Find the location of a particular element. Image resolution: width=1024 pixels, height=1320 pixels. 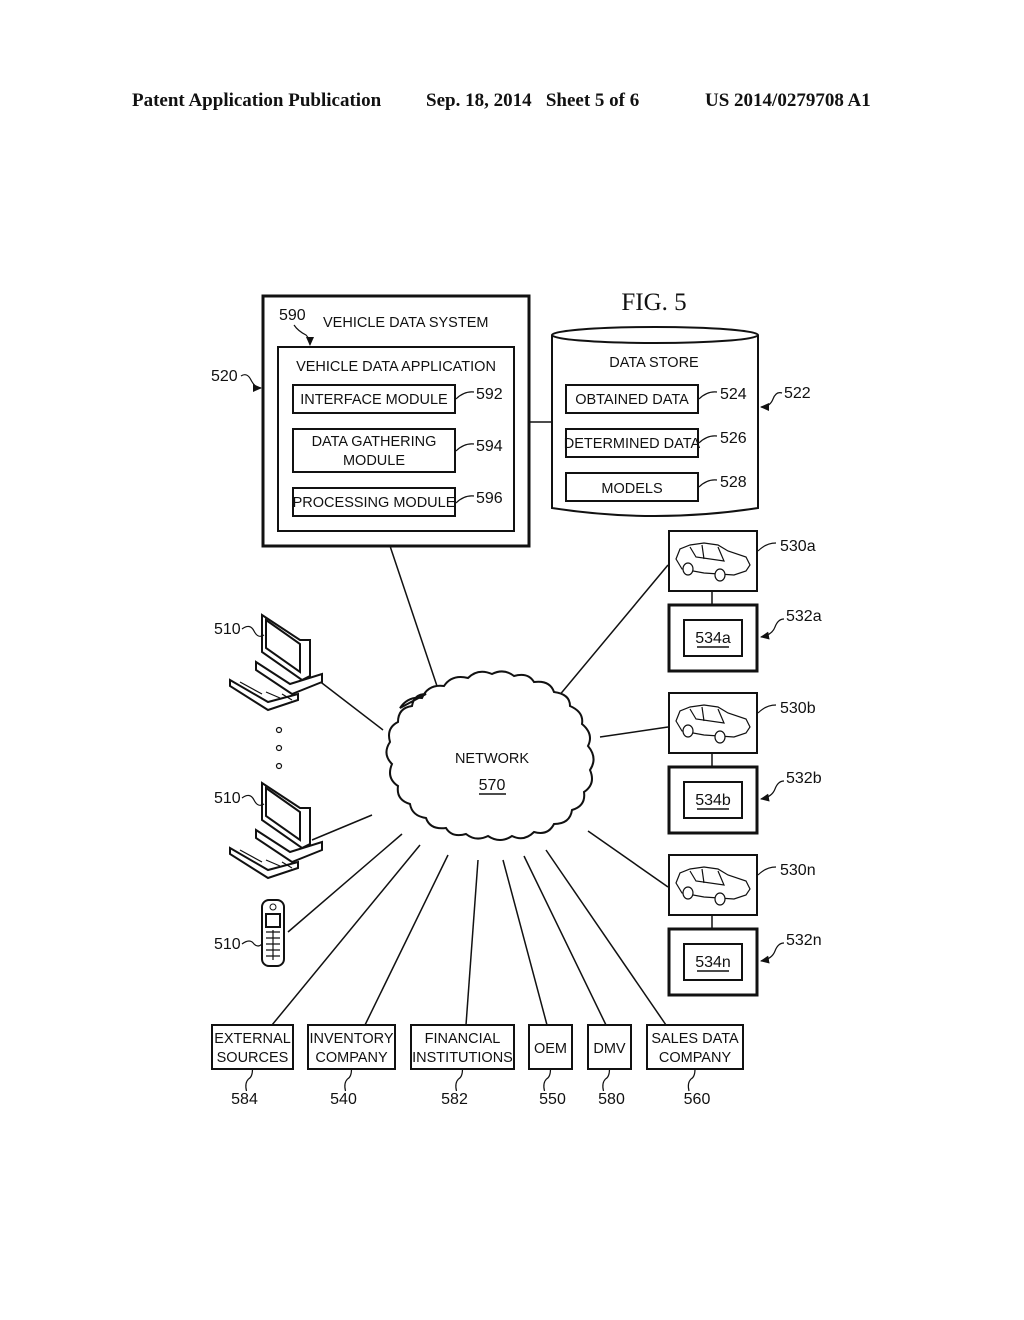

data-store-cylinder-top is located at coordinates (655, 335).